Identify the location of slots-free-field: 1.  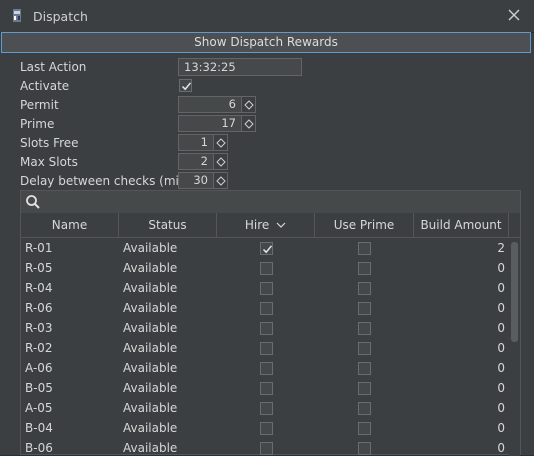
(196, 142).